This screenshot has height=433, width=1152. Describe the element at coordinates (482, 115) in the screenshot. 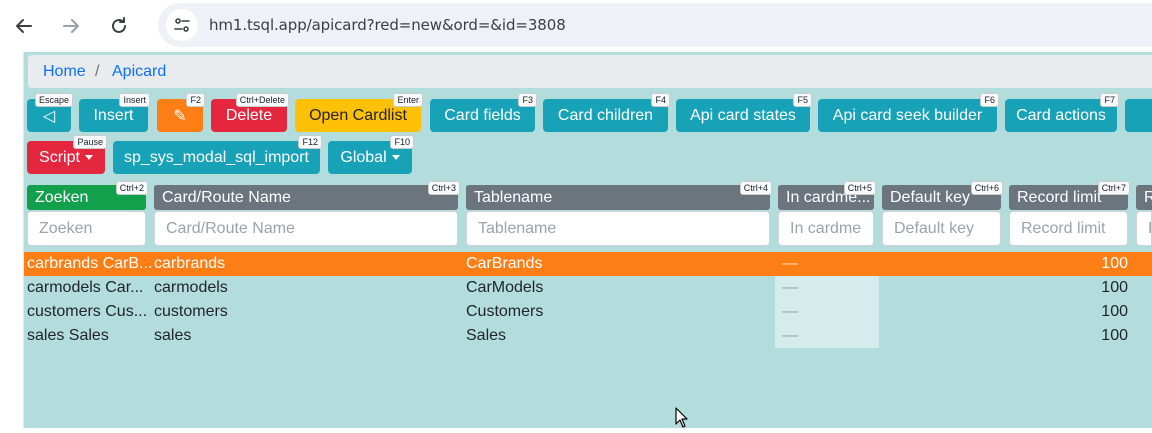

I see `card-fields-label: Card fields` at that location.